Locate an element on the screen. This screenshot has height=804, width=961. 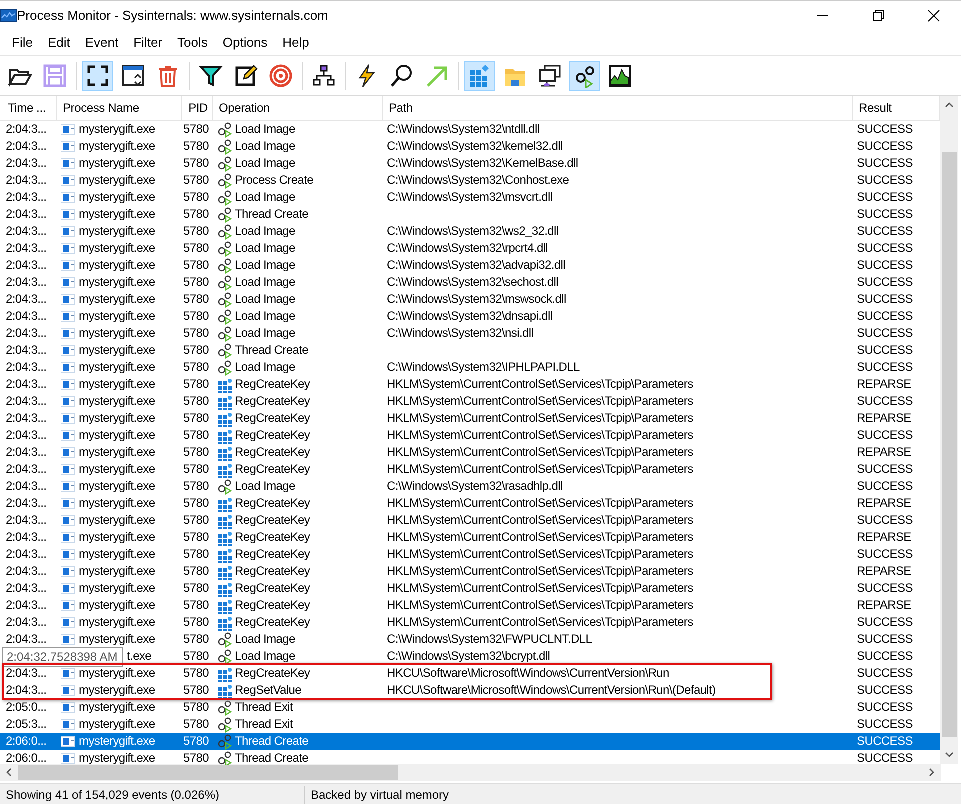
table-cell: REPARSE is located at coordinates (884, 605).